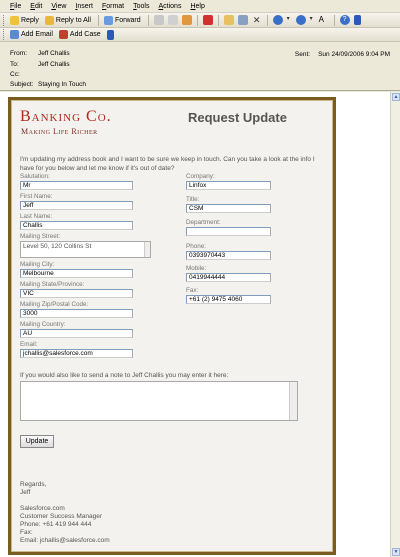  Describe the element at coordinates (54, 53) in the screenshot. I see `from-value: Jeff Challis` at that location.